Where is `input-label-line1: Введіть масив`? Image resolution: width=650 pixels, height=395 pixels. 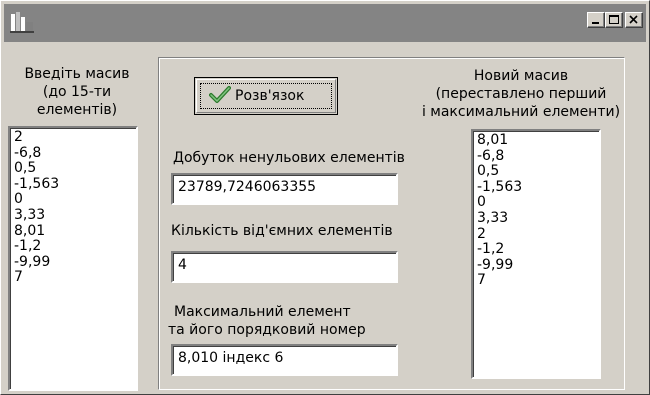
input-label-line1: Введіть масив is located at coordinates (77, 74).